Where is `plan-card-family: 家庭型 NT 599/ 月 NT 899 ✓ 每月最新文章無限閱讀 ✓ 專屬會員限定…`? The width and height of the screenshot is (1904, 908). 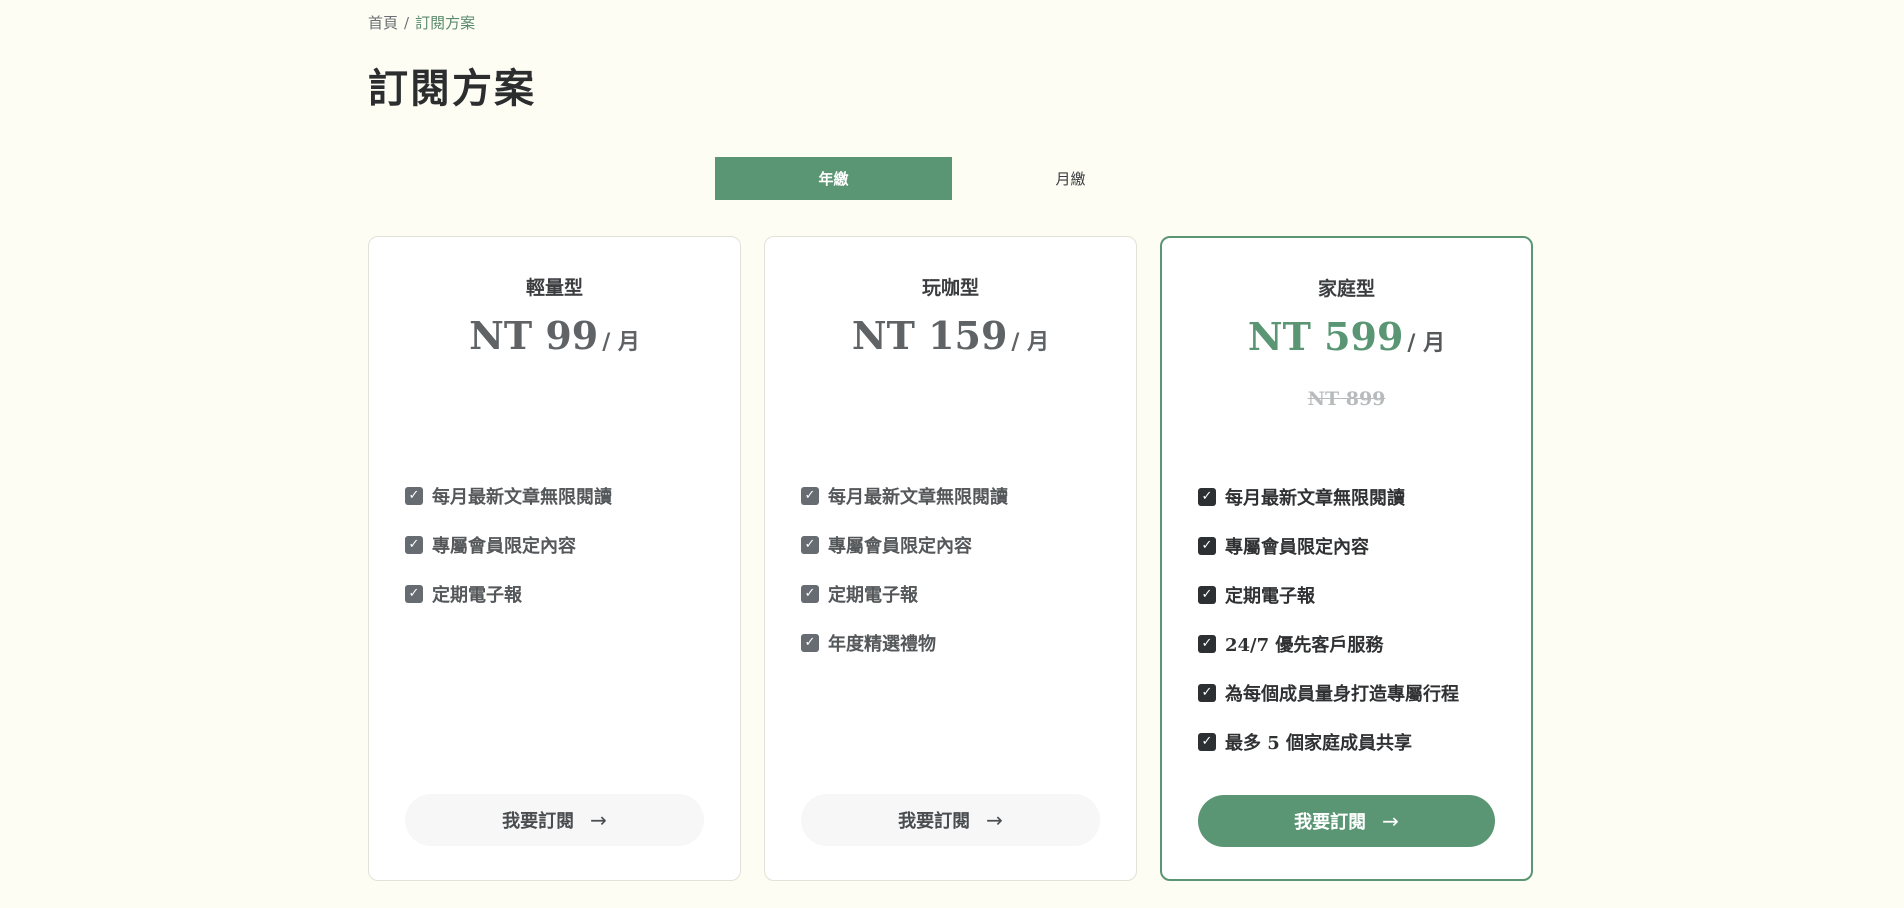 plan-card-family: 家庭型 NT 599/ 月 NT 899 ✓ 每月最新文章無限閱讀 ✓ 專屬會員限定… is located at coordinates (1346, 558).